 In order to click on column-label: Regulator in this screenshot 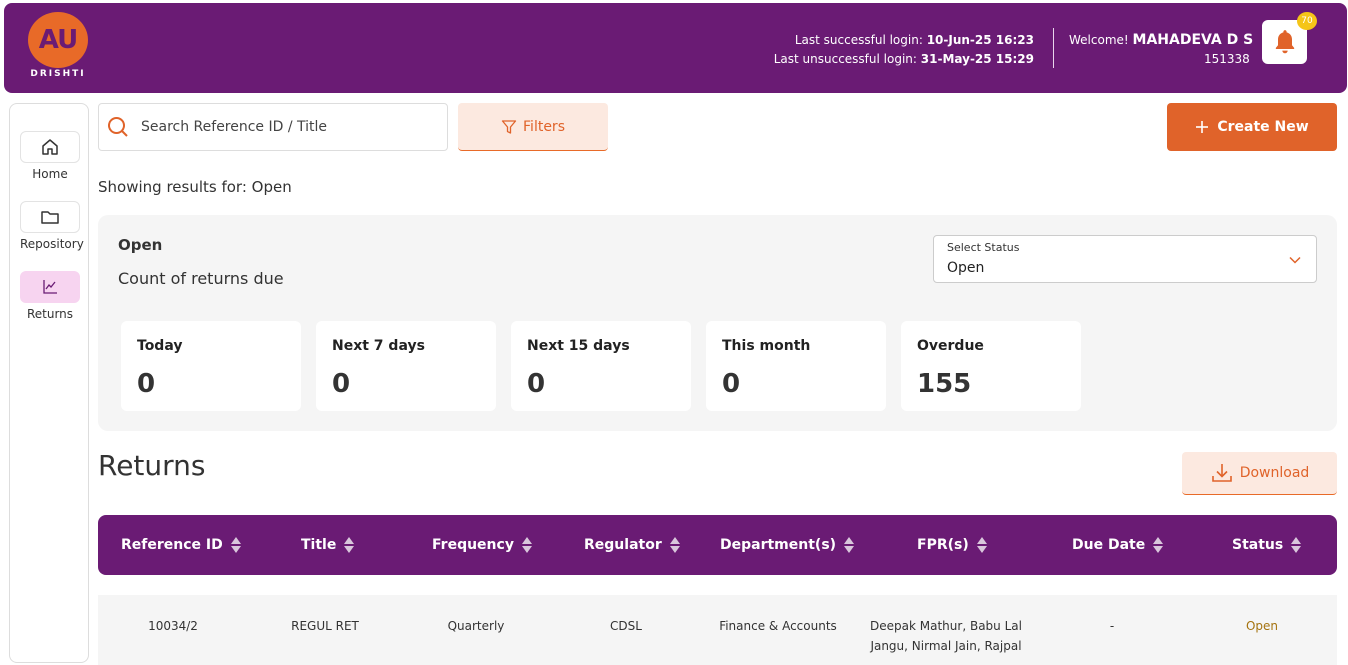, I will do `click(623, 545)`.